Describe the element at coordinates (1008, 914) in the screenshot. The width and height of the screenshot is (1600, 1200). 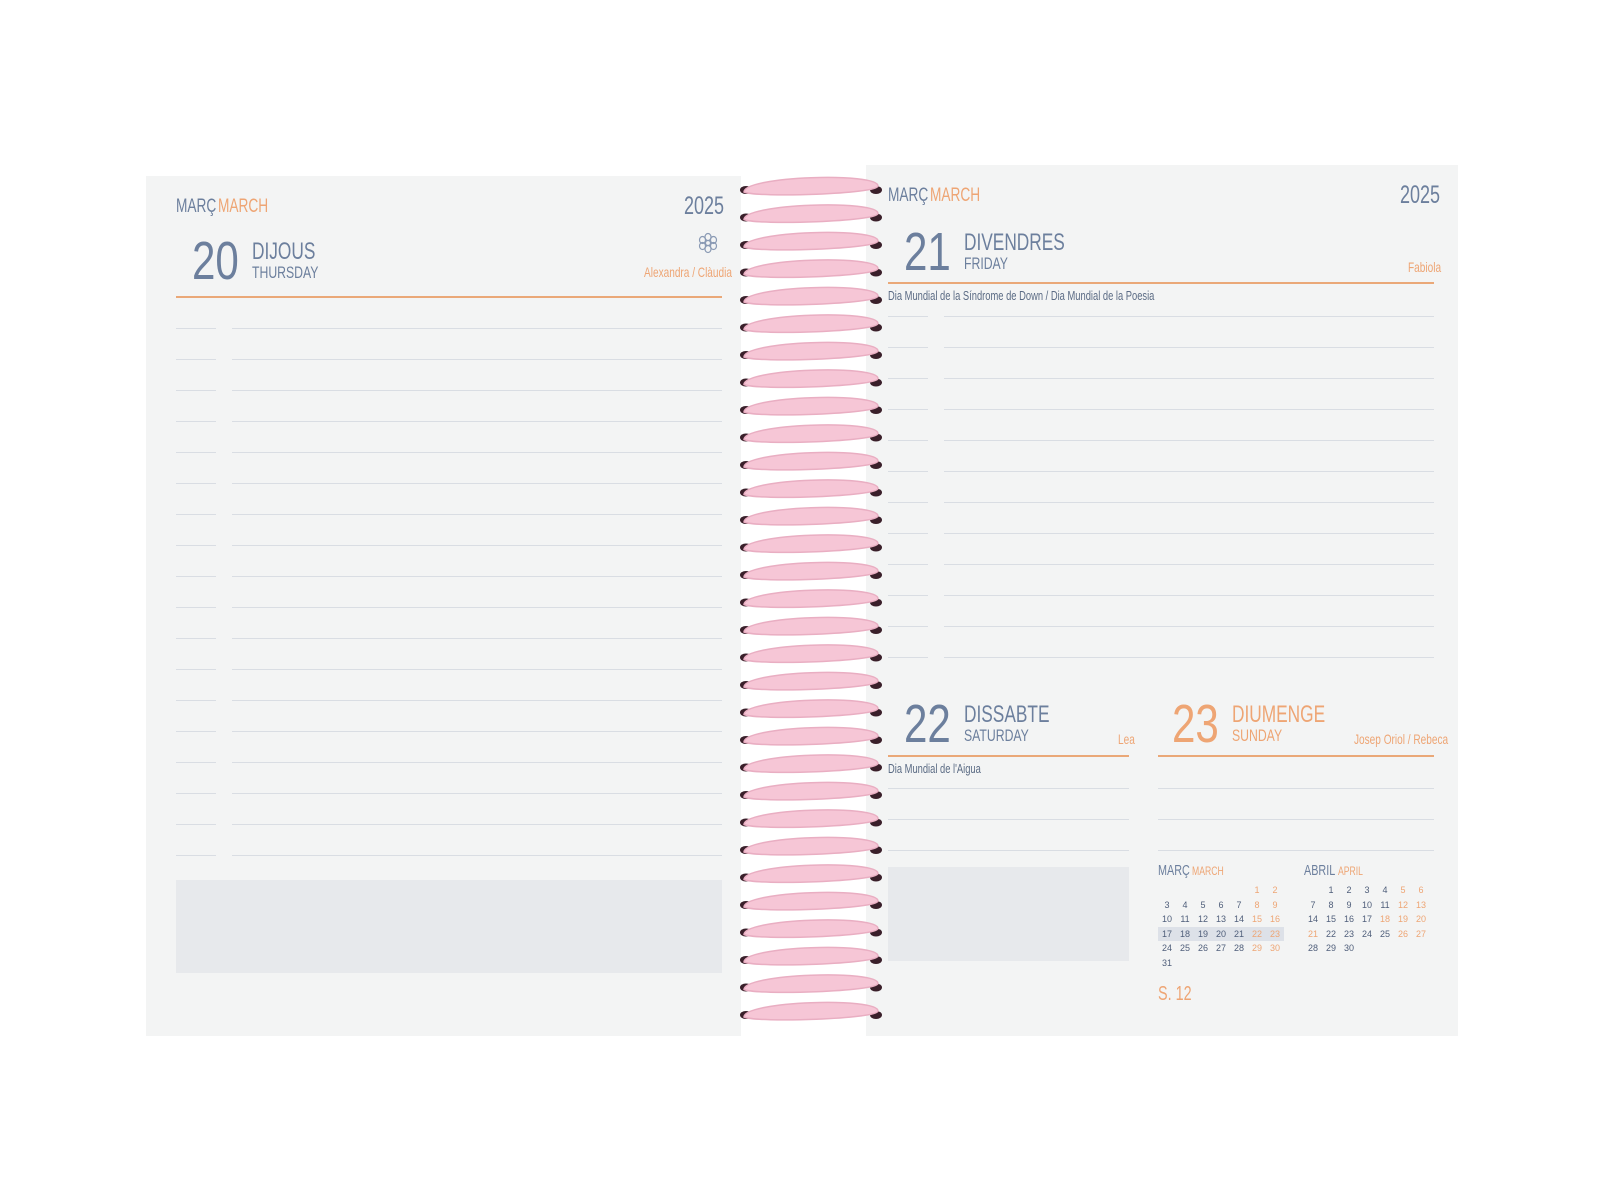
I see `notes-box` at that location.